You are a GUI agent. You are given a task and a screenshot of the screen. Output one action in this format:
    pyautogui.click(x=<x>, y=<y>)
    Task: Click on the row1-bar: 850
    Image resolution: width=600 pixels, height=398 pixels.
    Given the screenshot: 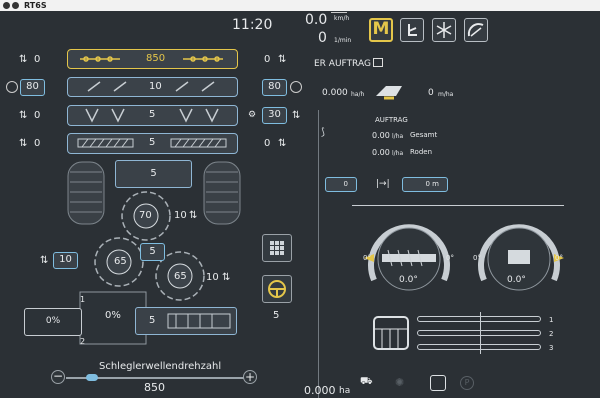 What is the action you would take?
    pyautogui.click(x=152, y=59)
    